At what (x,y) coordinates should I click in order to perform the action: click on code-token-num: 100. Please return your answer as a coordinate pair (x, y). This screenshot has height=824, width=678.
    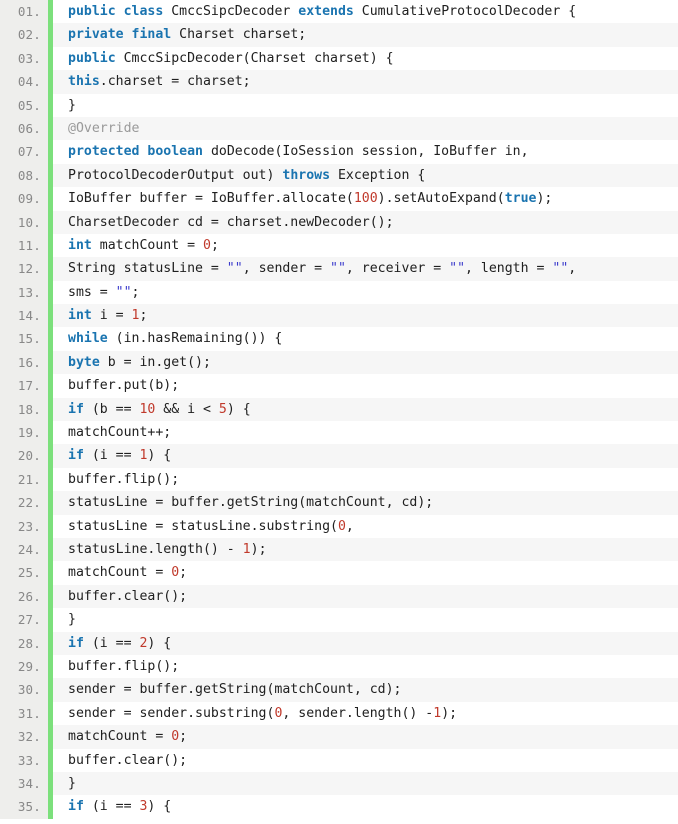
    Looking at the image, I should click on (365, 199).